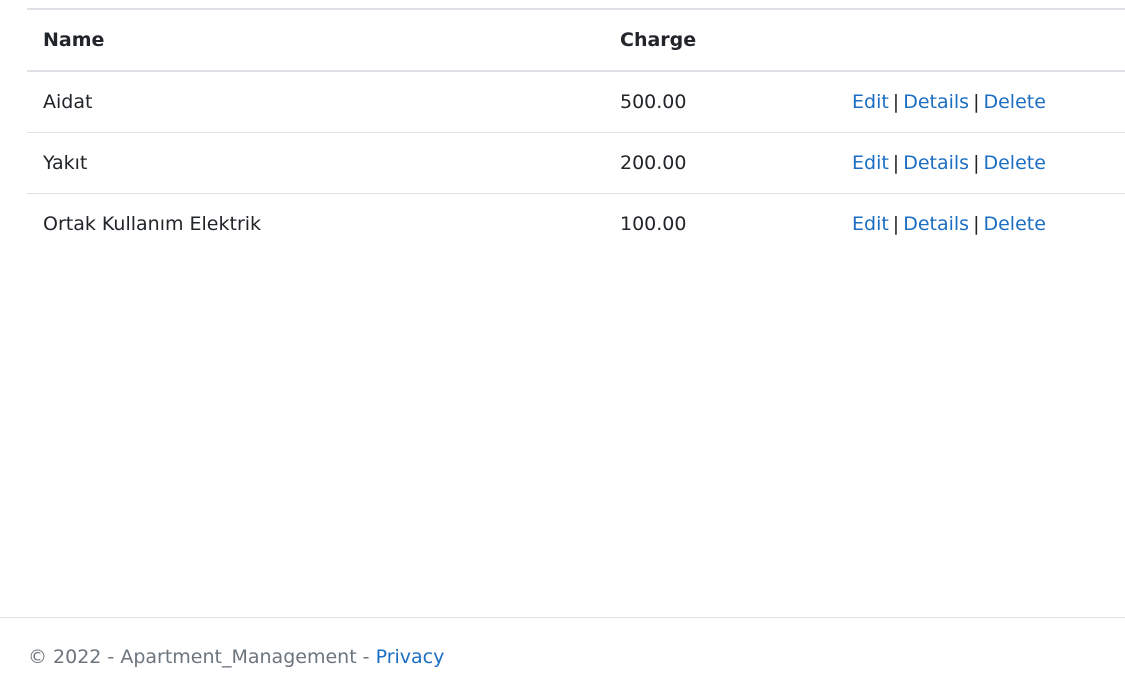 The width and height of the screenshot is (1125, 682). I want to click on table-row: Yakıt 200.00 Edit | Details | Delete, so click(576, 162).